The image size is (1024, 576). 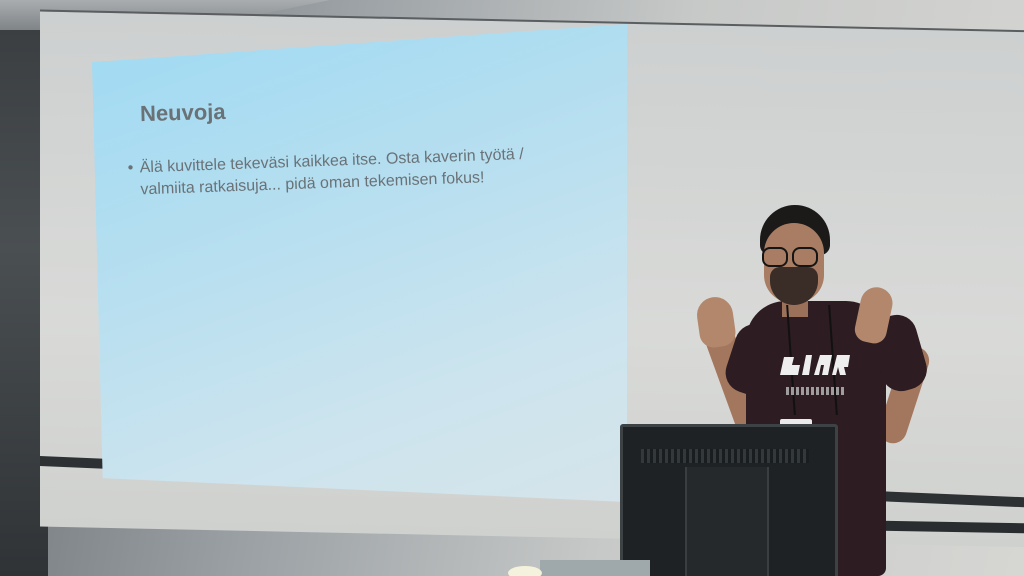 I want to click on shirt-print-logo-icon, so click(x=814, y=367).